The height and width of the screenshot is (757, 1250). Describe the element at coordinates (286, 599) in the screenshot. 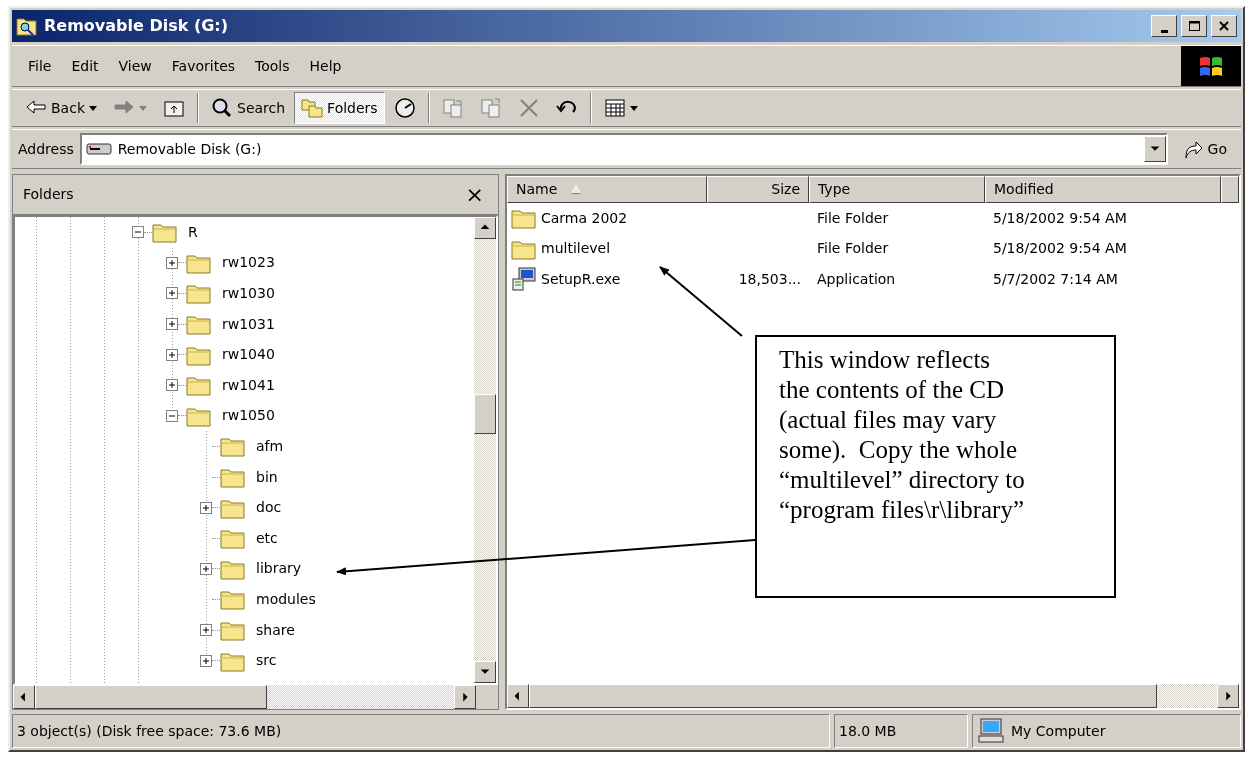

I see `tree-item: modules` at that location.